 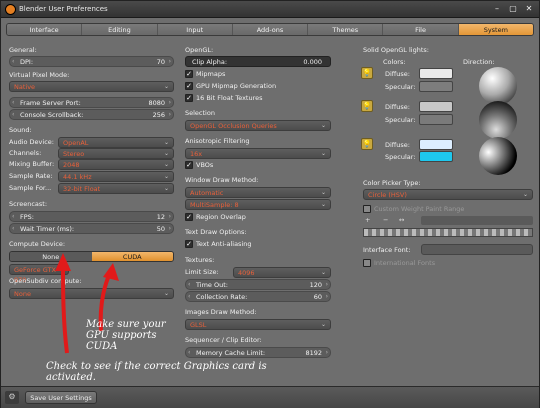 What do you see at coordinates (529, 9) in the screenshot?
I see `close-button: ✕` at bounding box center [529, 9].